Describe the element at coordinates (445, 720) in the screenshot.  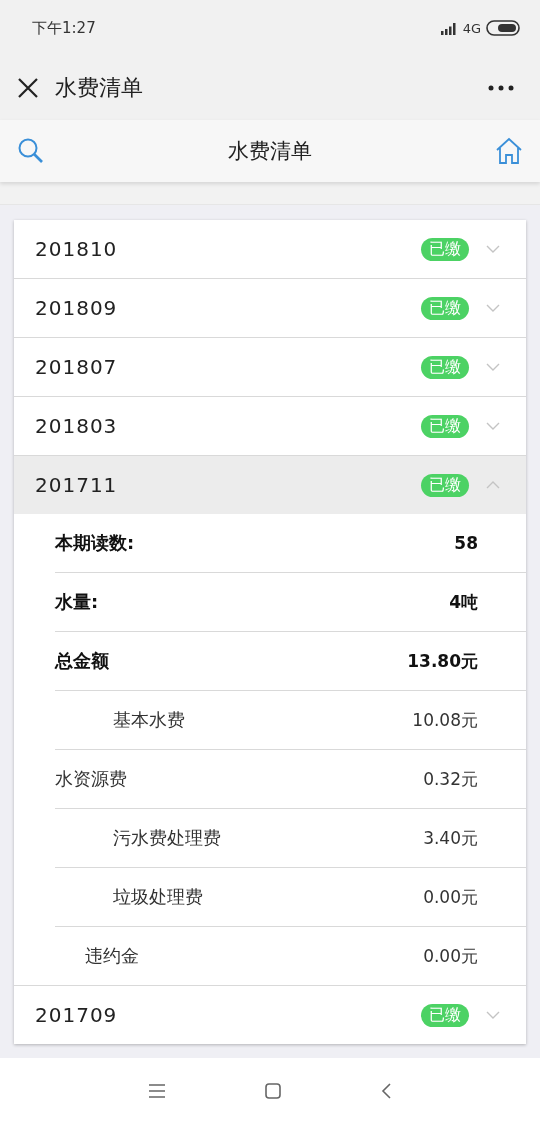
I see `detail-value: 10.08元` at that location.